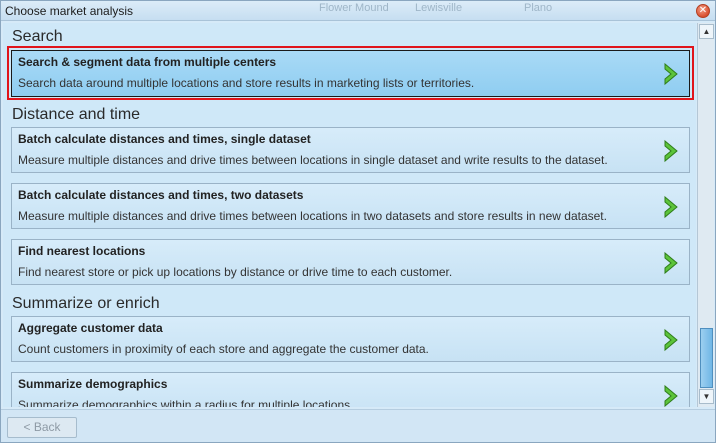 The width and height of the screenshot is (716, 443). I want to click on card-title: Find nearest locations, so click(82, 251).